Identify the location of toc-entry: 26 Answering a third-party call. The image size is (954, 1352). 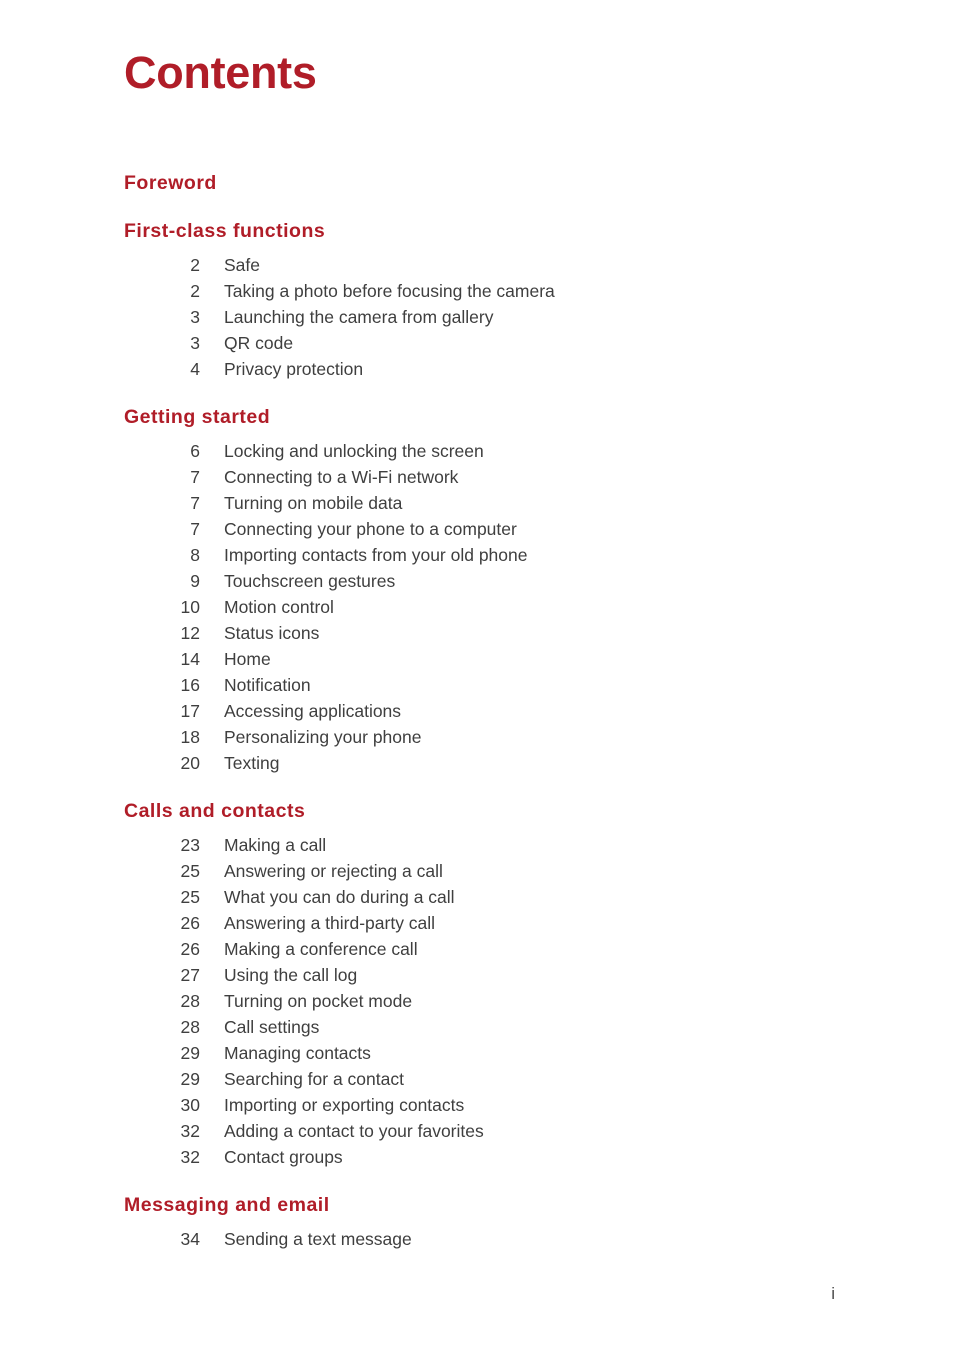
(494, 923).